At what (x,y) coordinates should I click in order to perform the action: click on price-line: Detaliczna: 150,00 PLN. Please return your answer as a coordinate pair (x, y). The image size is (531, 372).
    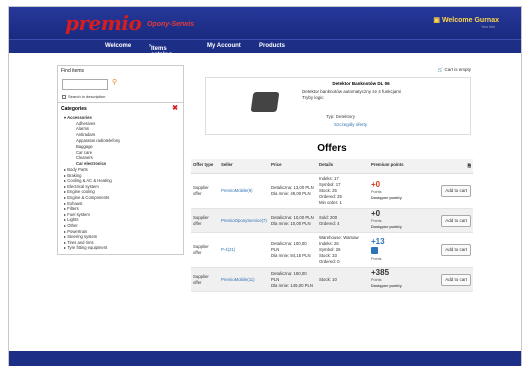
    Looking at the image, I should click on (289, 276).